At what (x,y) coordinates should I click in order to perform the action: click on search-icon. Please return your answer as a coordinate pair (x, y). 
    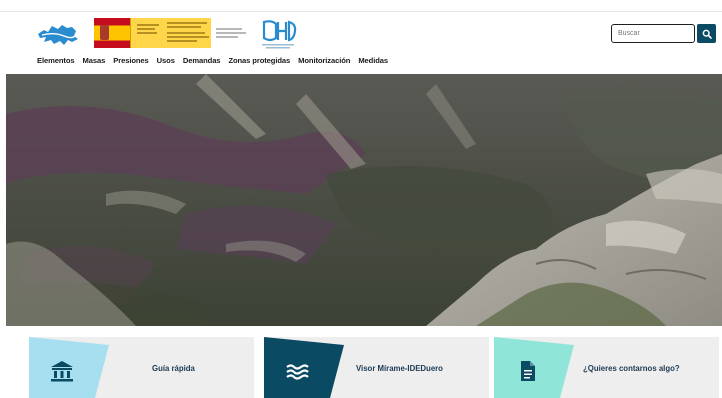
    Looking at the image, I should click on (707, 34).